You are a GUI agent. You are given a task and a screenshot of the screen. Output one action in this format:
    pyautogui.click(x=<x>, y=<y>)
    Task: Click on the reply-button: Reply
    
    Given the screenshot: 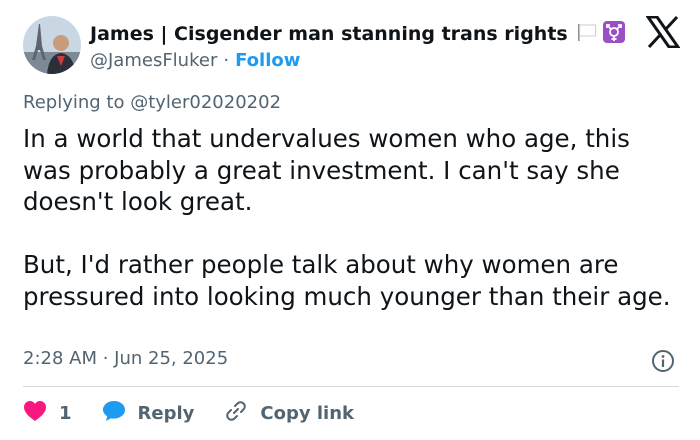 What is the action you would take?
    pyautogui.click(x=148, y=413)
    